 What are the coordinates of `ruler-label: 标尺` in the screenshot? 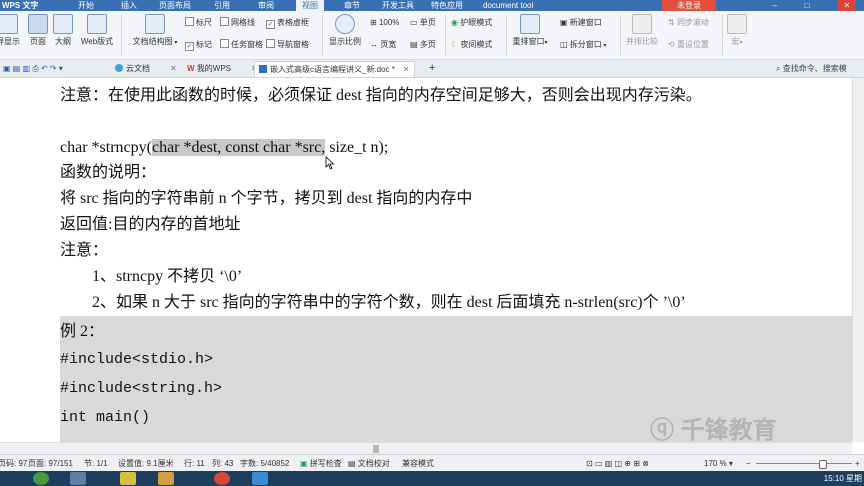 It's located at (204, 22).